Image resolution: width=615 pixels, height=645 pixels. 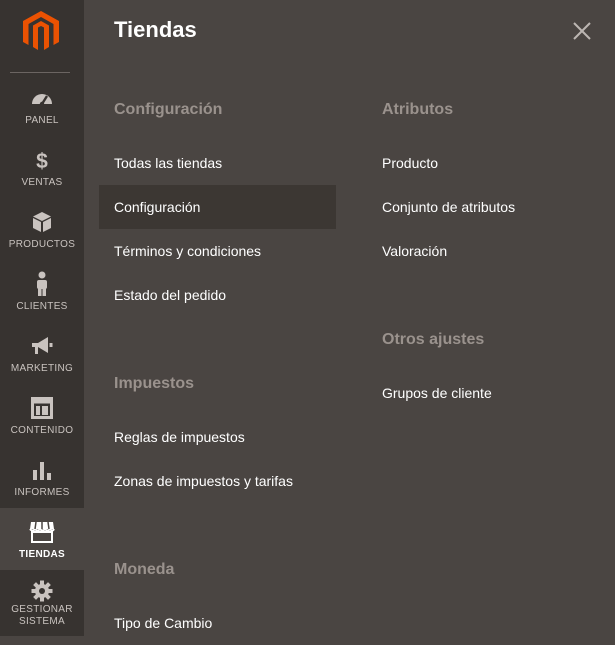 I want to click on sidebar-item-label-line1: GESTIONAR, so click(x=42, y=609).